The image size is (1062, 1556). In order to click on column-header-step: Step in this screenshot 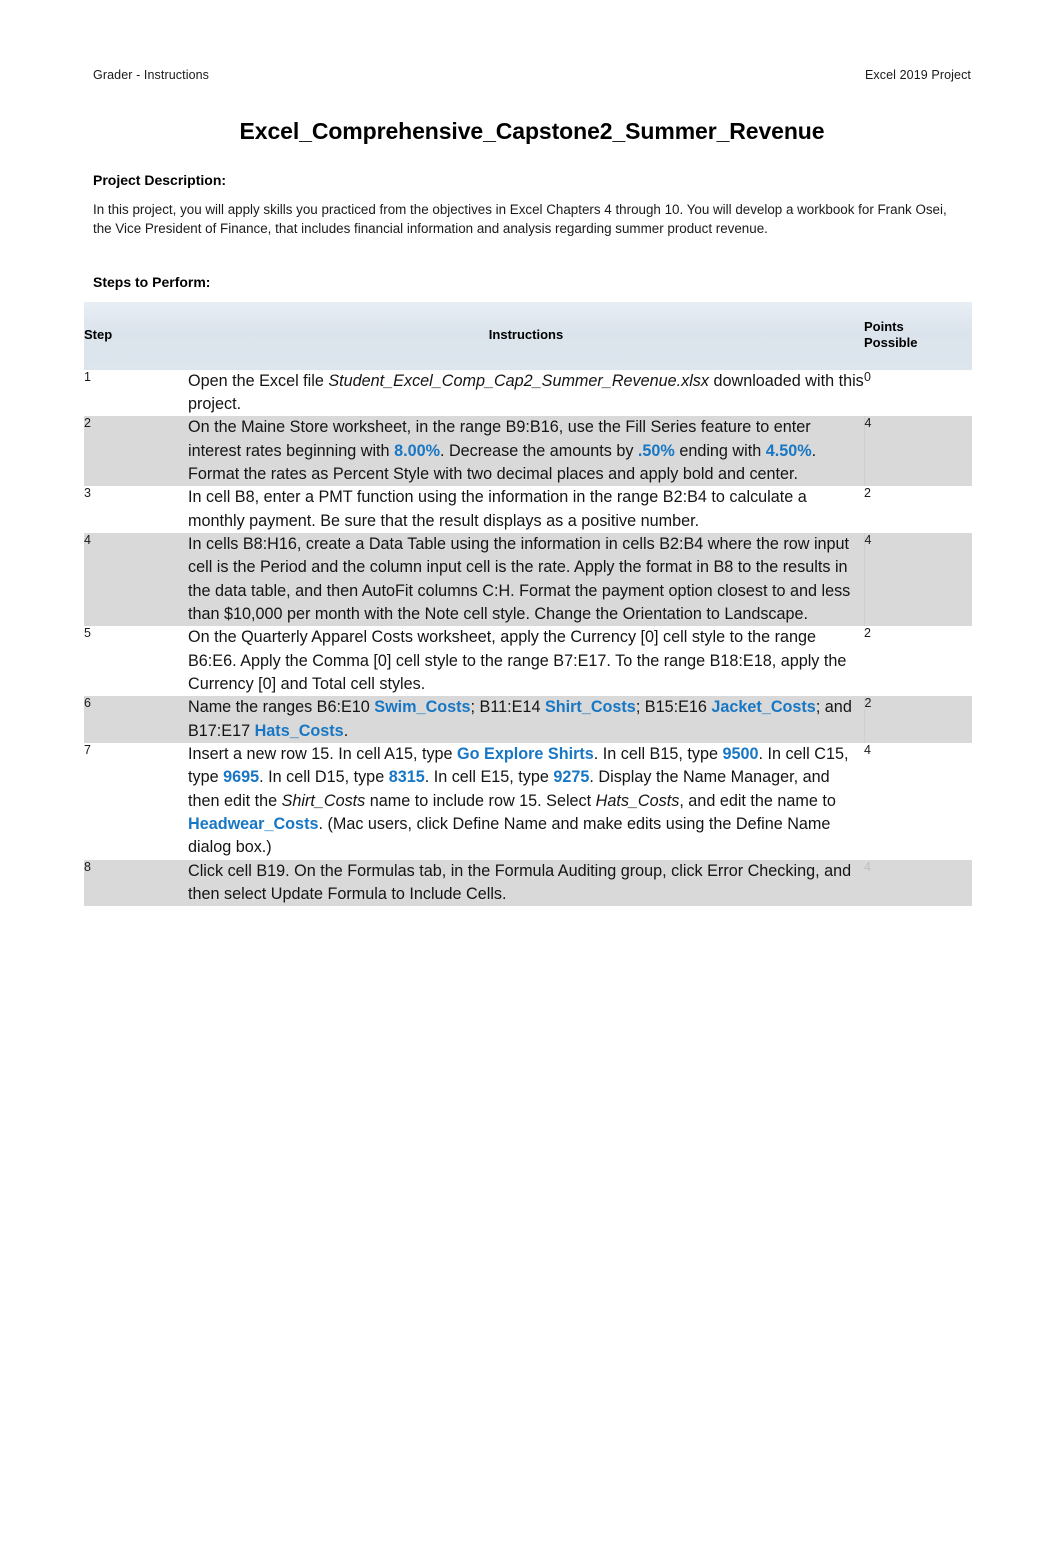, I will do `click(136, 336)`.